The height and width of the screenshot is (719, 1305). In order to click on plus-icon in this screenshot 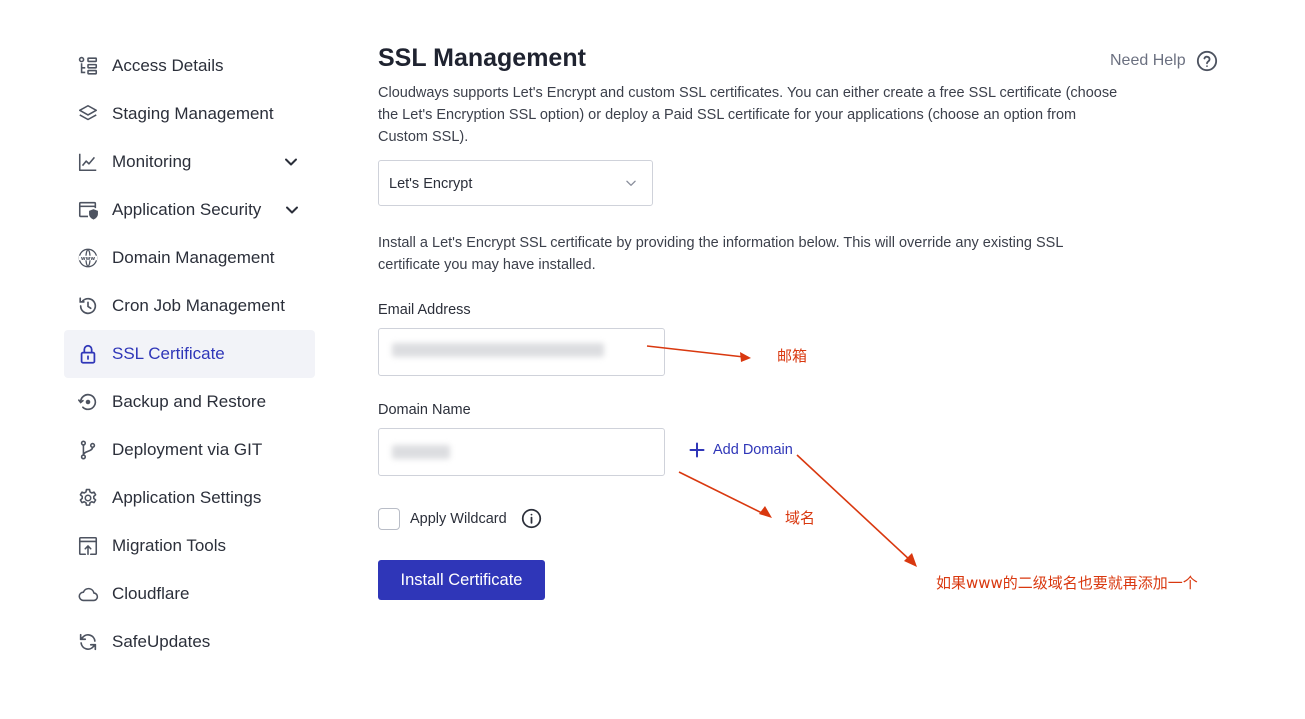, I will do `click(697, 450)`.